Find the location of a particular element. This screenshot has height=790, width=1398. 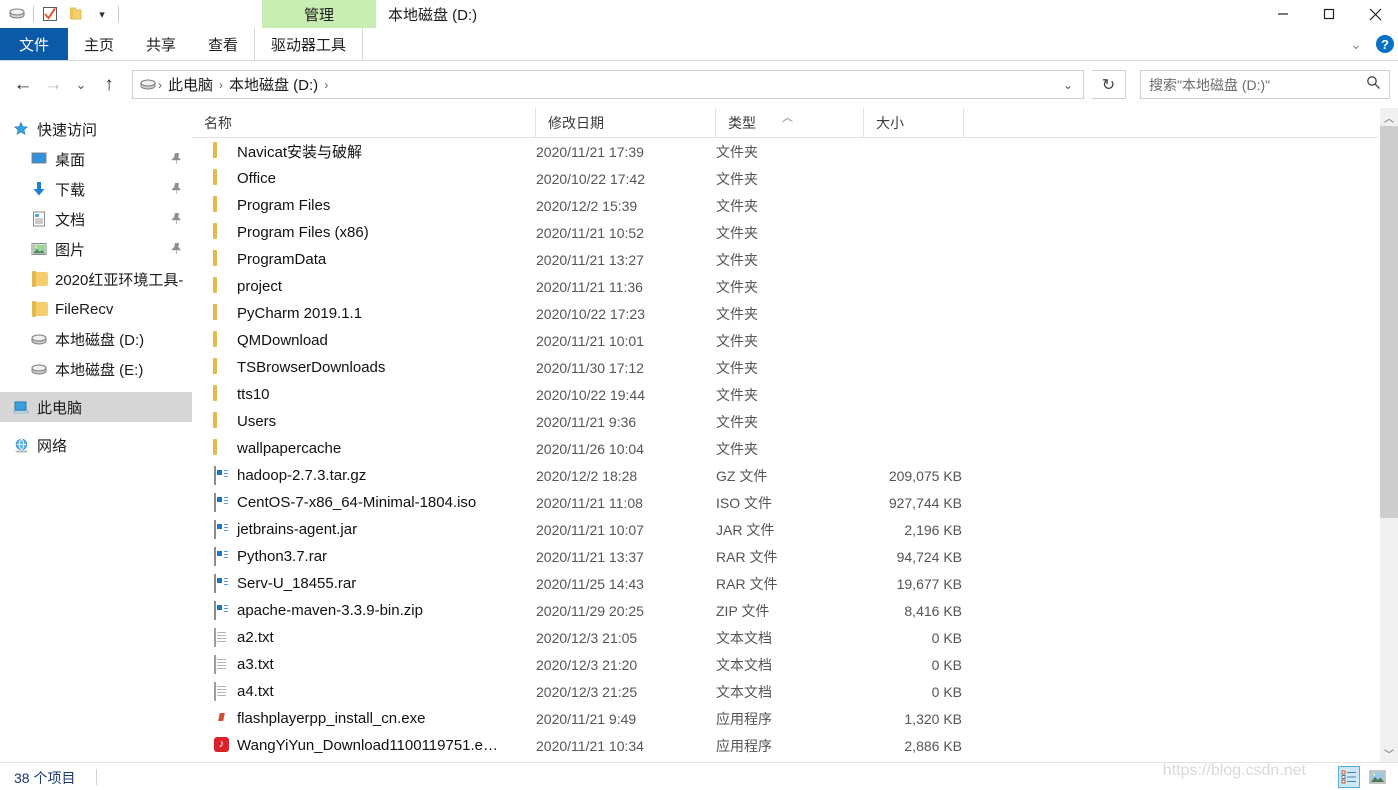

file-name-cell: jetbrains-agent.jar is located at coordinates (284, 529).